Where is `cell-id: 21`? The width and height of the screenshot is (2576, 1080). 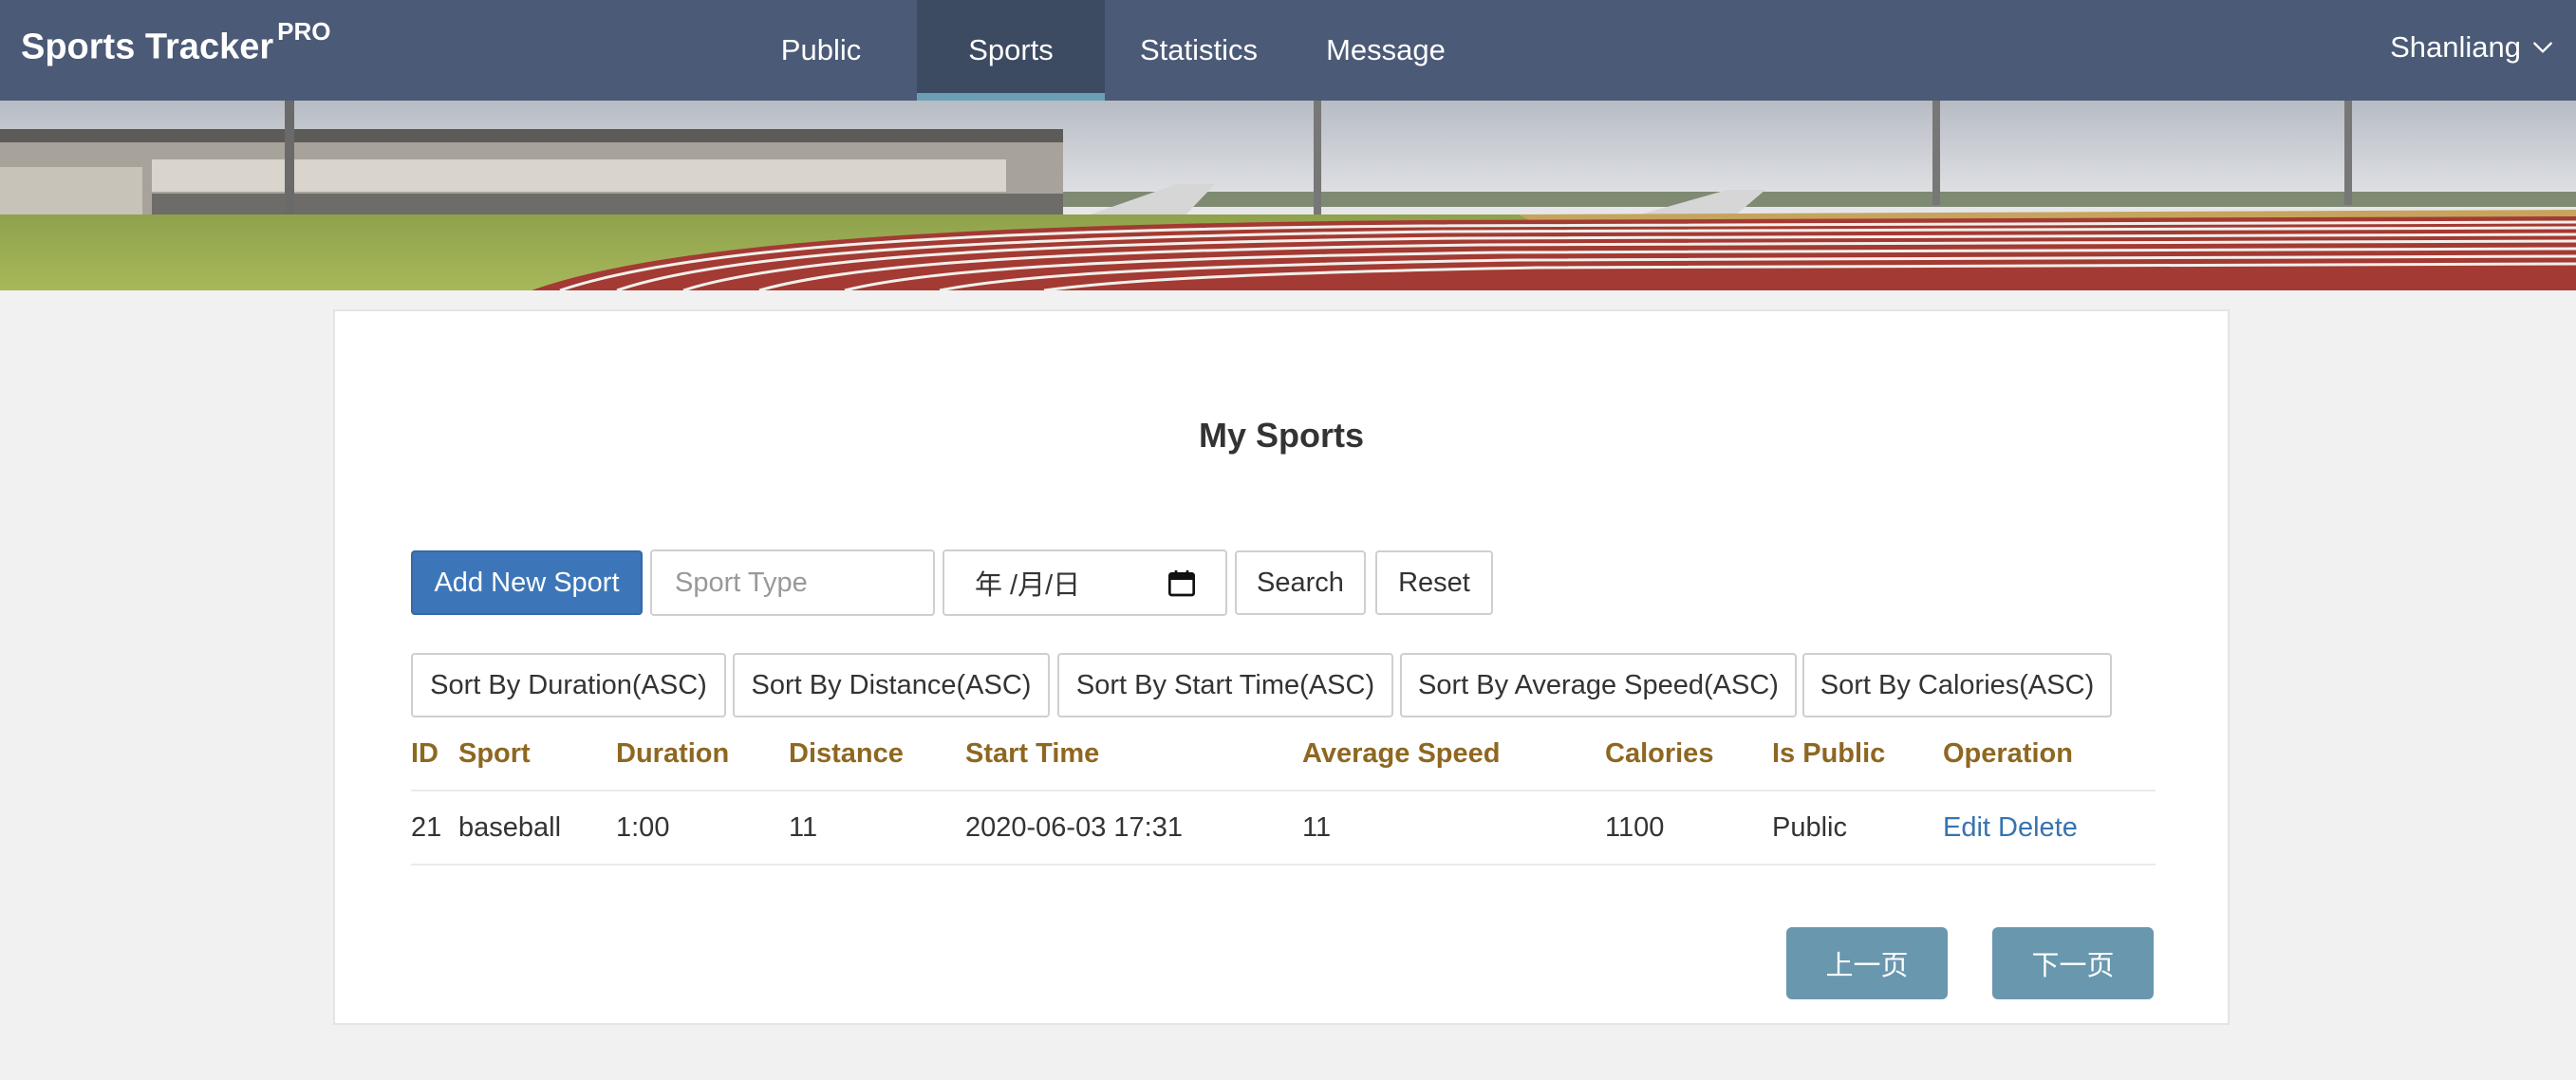 cell-id: 21 is located at coordinates (426, 828).